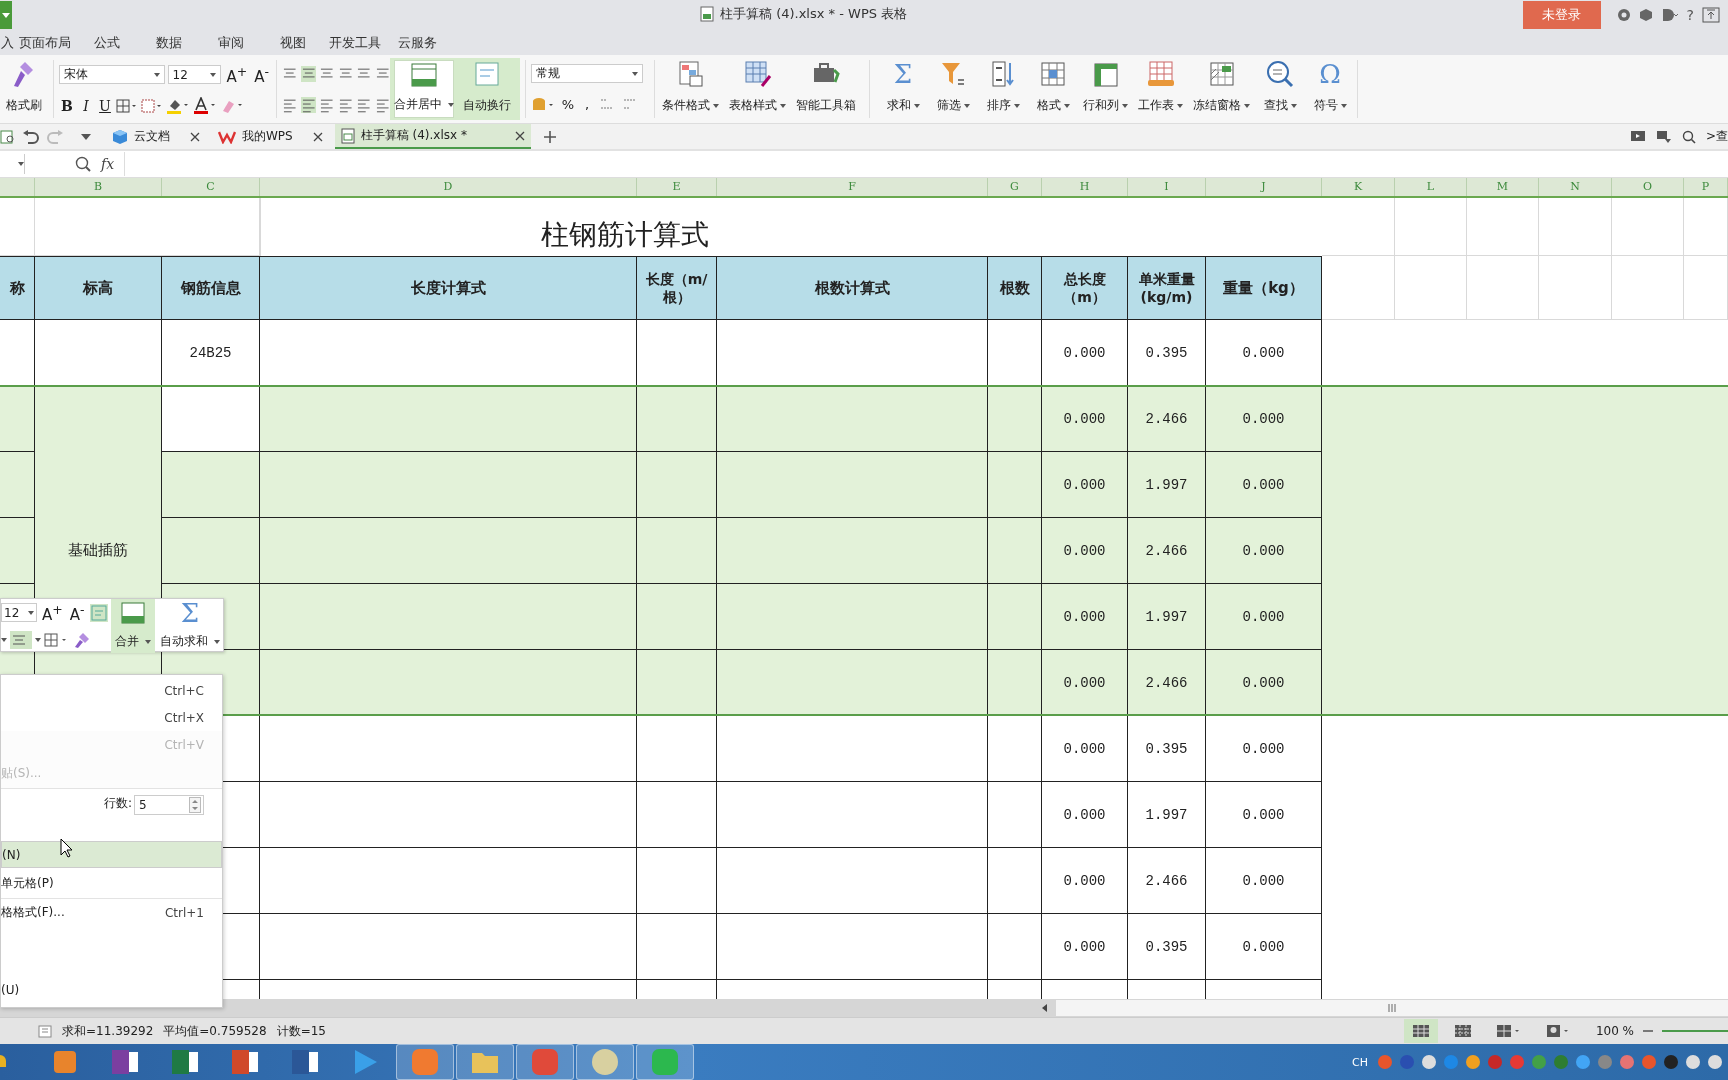  What do you see at coordinates (17, 288) in the screenshot?
I see `column-heading: 称` at bounding box center [17, 288].